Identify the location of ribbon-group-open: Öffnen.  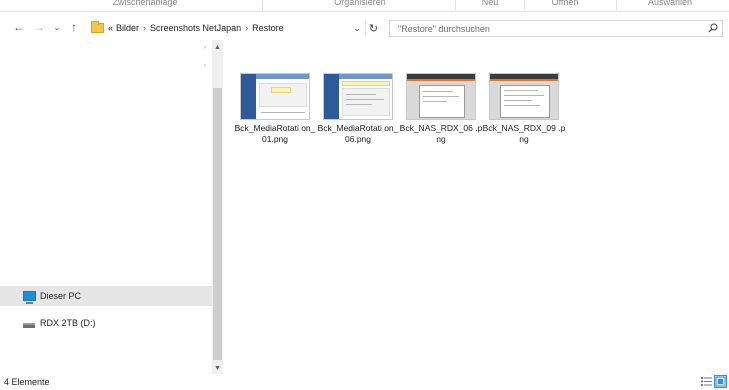
(565, 3).